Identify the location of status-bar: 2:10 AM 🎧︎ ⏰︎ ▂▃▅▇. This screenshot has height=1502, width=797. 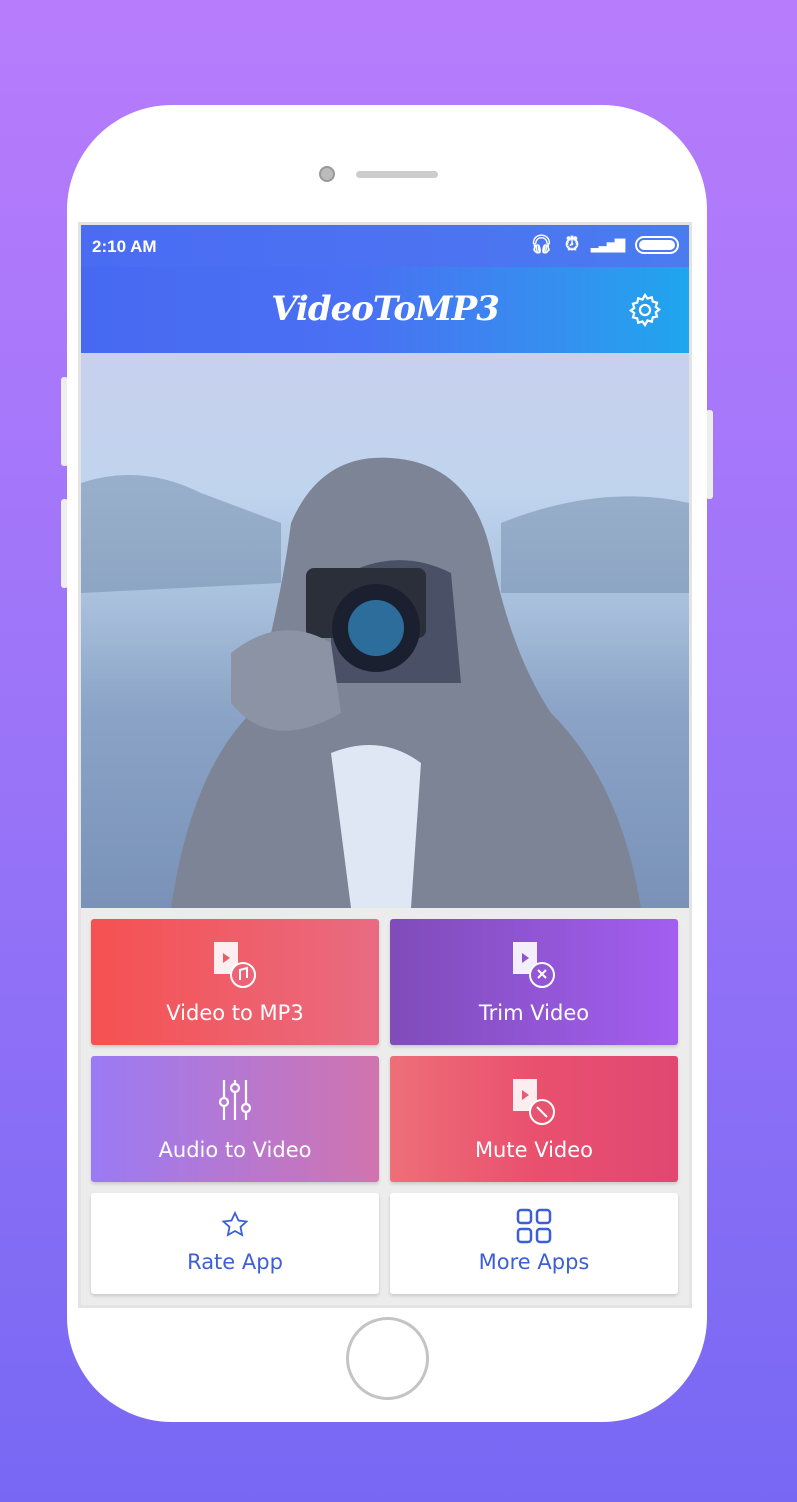
(385, 246).